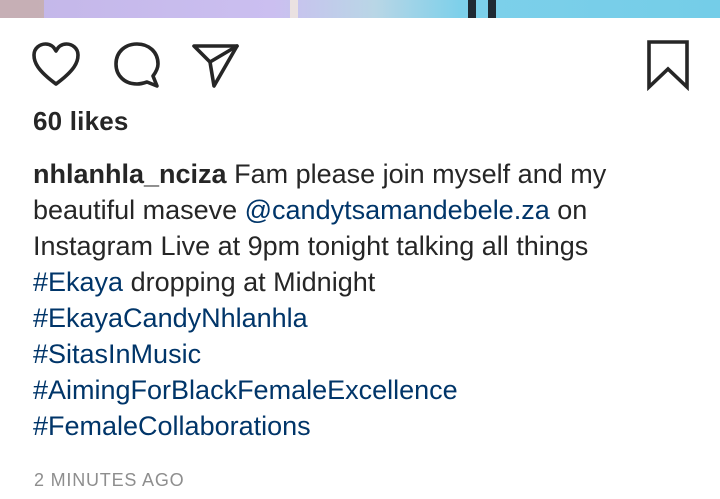 The height and width of the screenshot is (499, 720). What do you see at coordinates (81, 121) in the screenshot?
I see `likes-count: 60 likes` at bounding box center [81, 121].